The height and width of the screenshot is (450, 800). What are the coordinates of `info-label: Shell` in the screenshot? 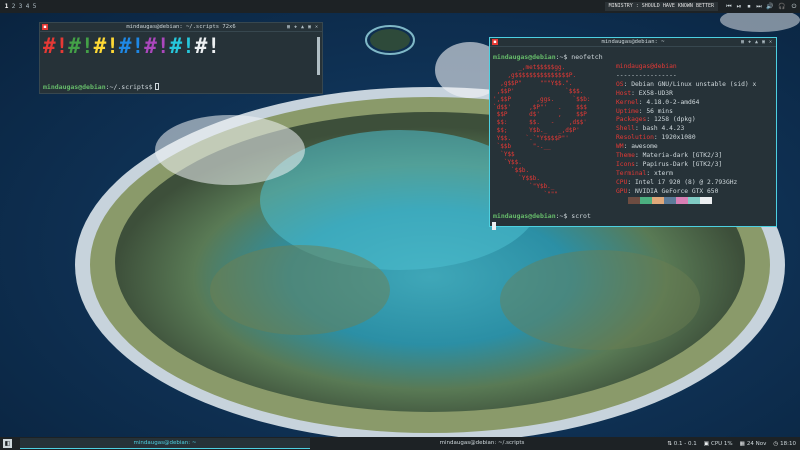 It's located at (625, 129).